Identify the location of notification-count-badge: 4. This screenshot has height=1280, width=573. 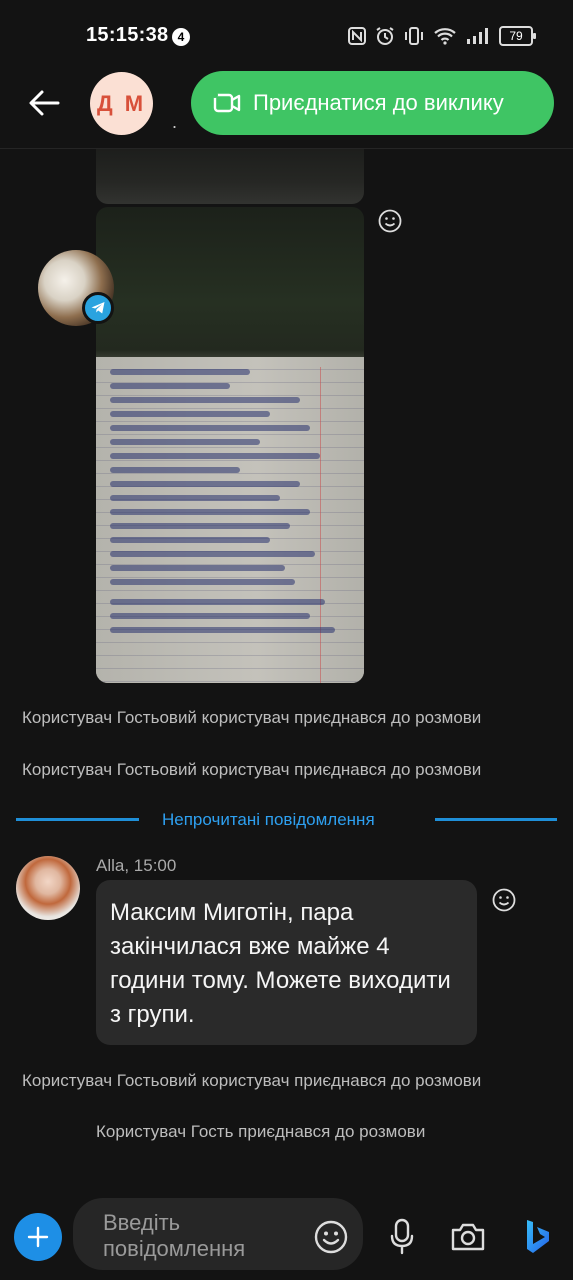
(181, 37).